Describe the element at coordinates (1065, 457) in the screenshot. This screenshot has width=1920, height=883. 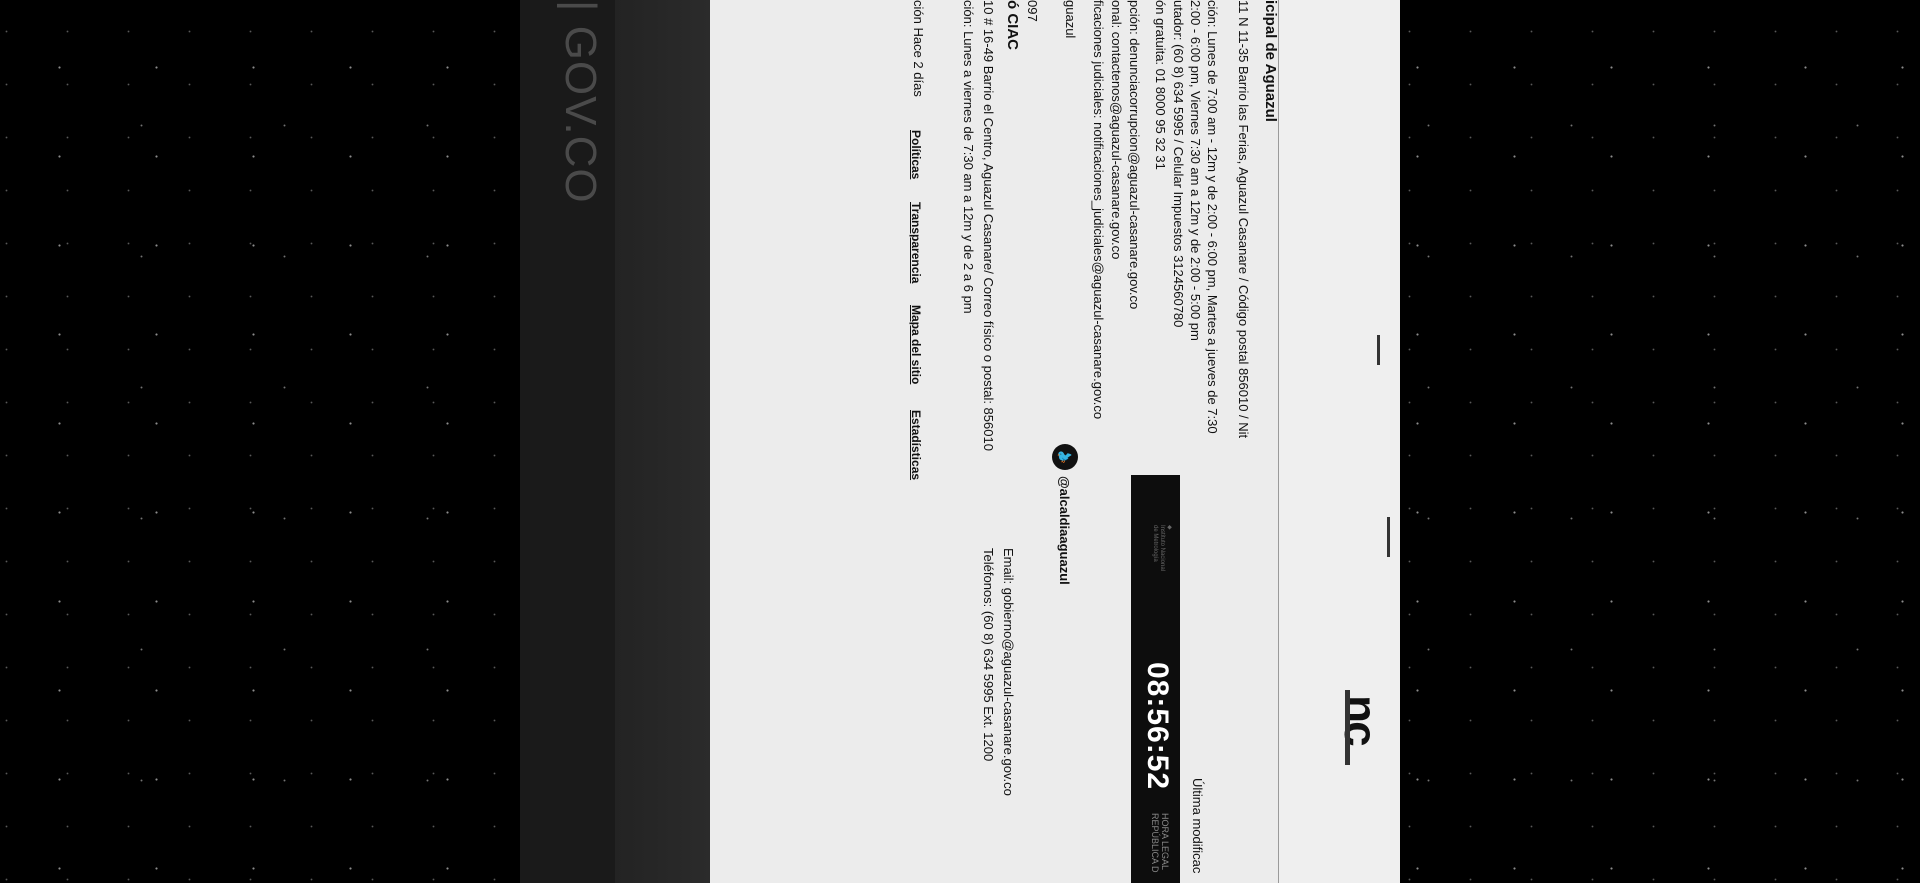
I see `twitter-icon: 🐦` at that location.